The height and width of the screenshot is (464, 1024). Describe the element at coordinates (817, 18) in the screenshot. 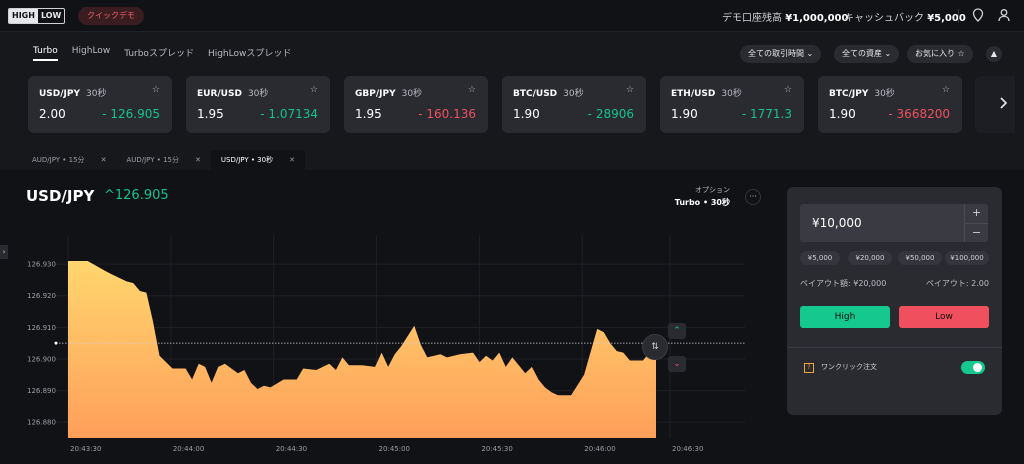

I see `demo-balance-value: ¥1,000,000` at that location.